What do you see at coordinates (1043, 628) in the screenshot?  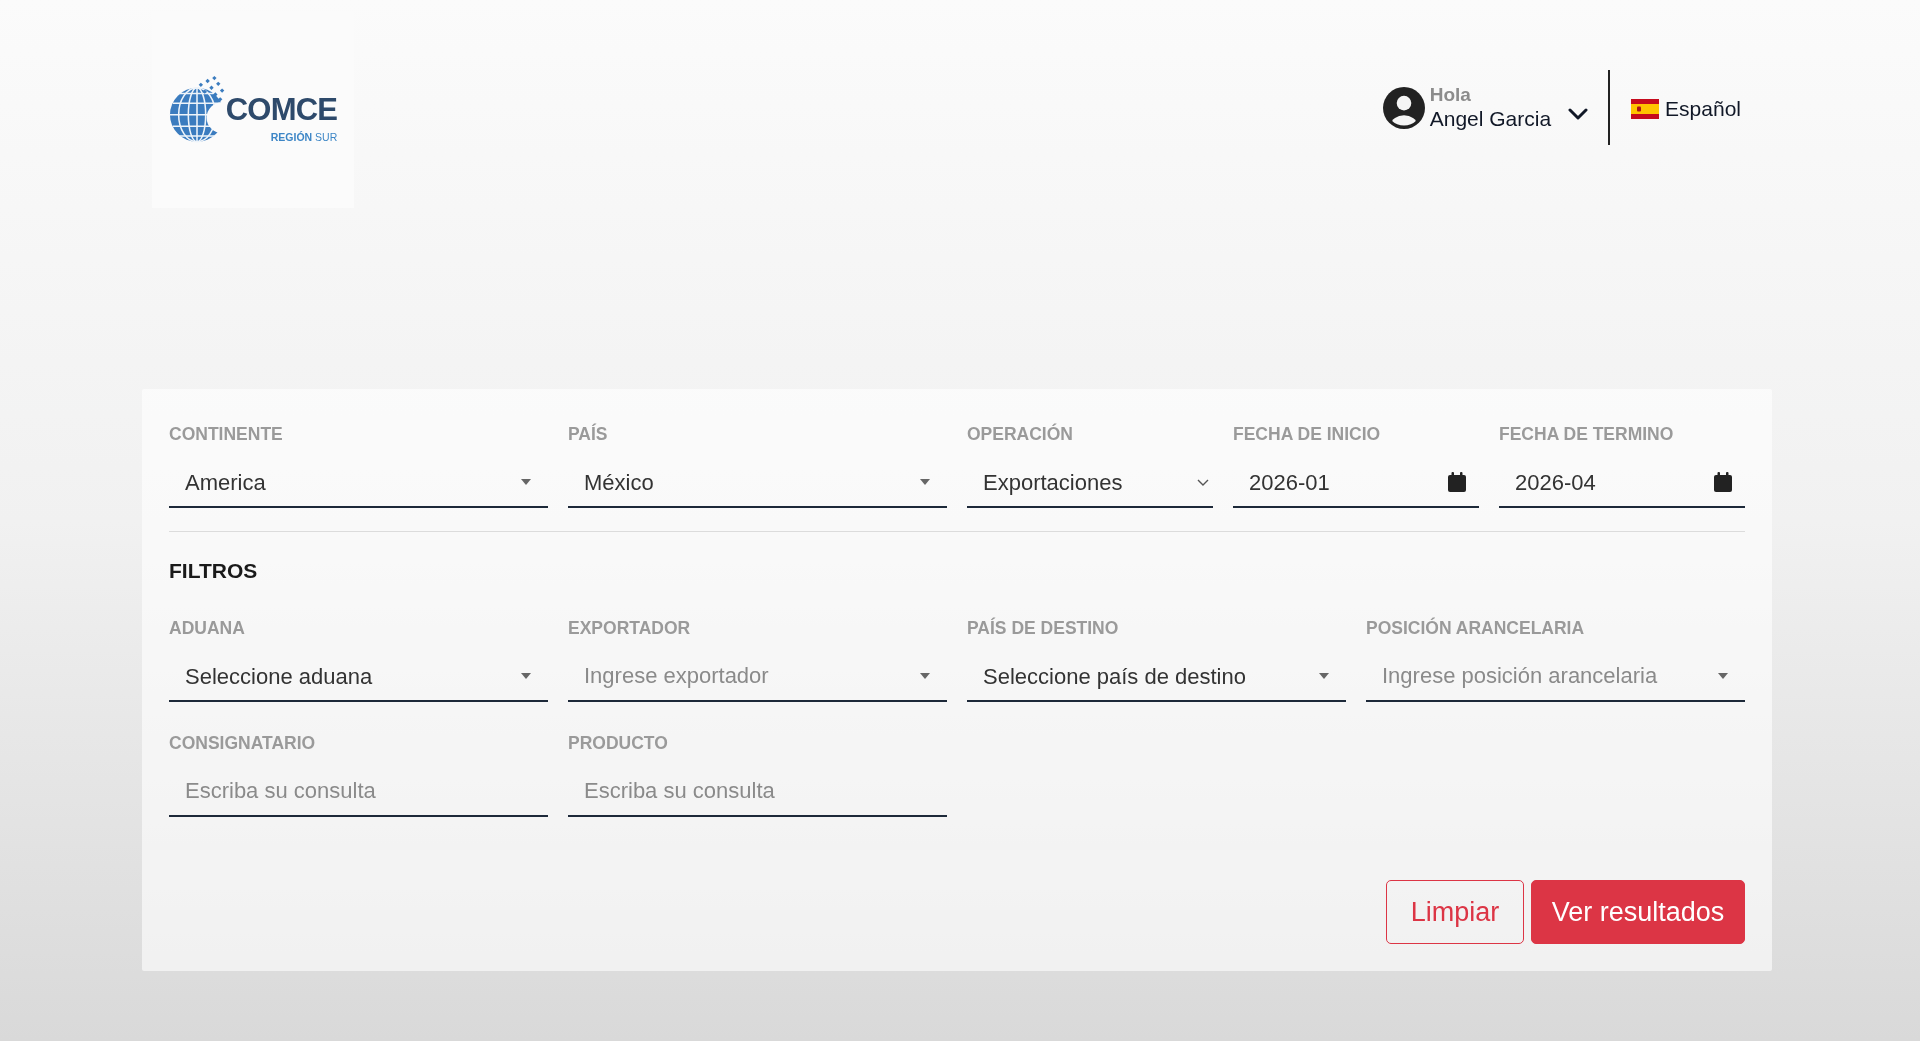 I see `field-label: PAÍS DE DESTINO` at bounding box center [1043, 628].